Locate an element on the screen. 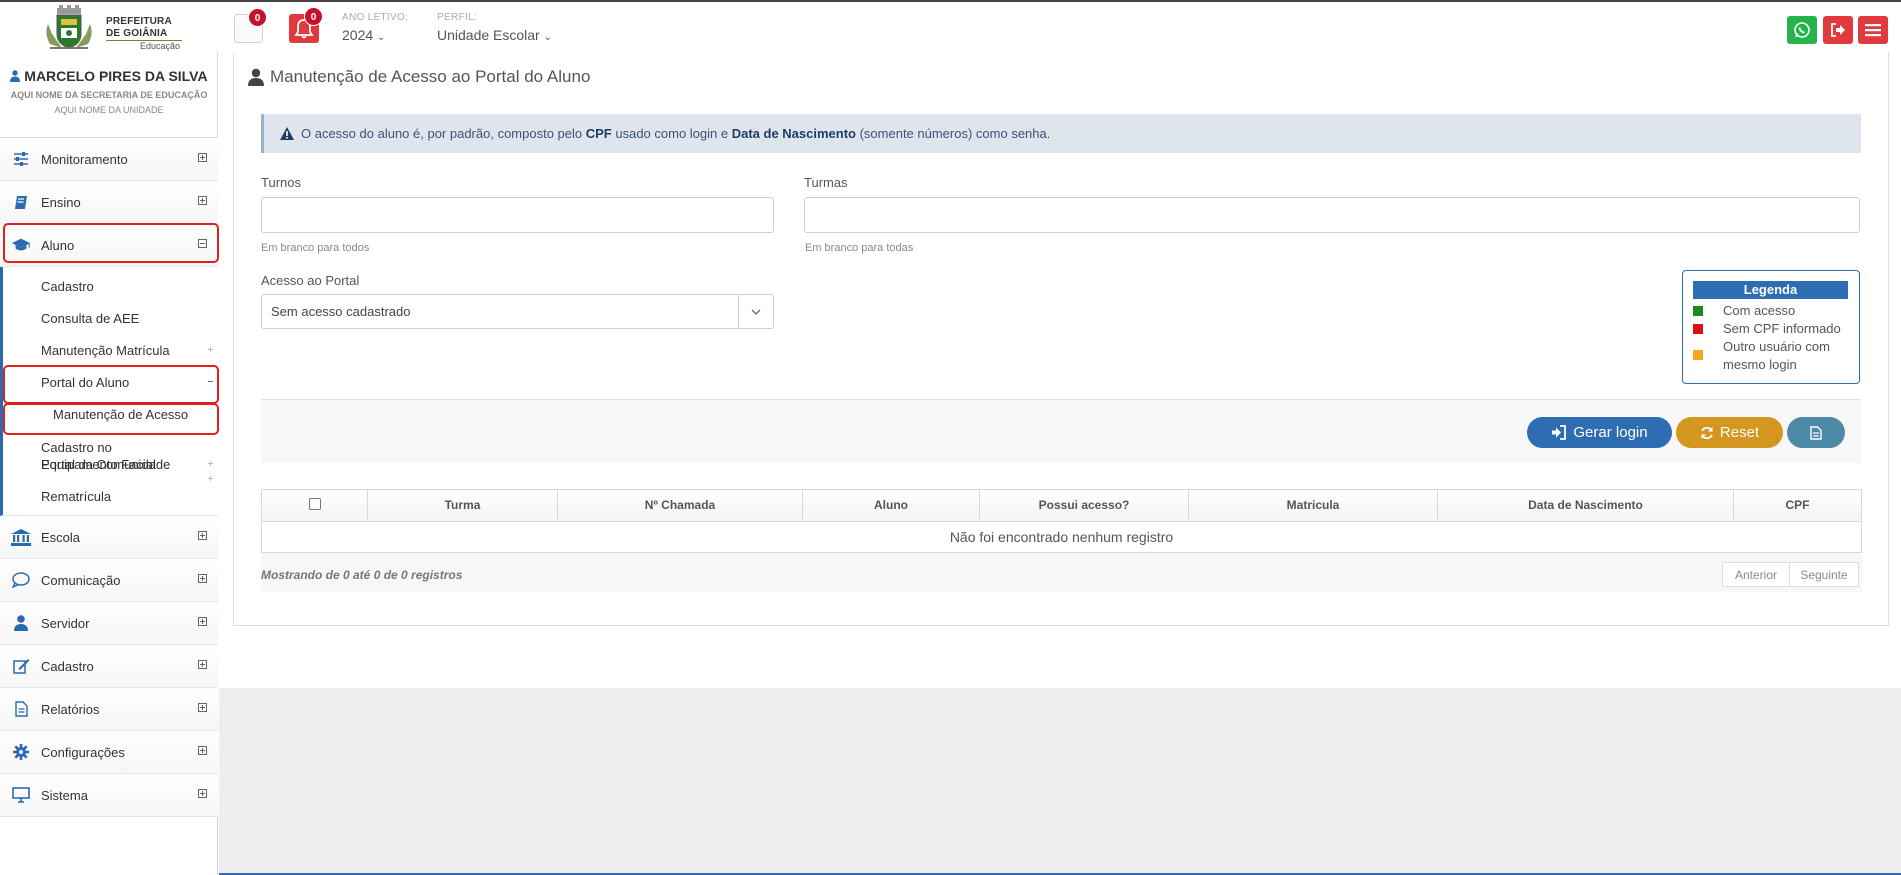 The height and width of the screenshot is (875, 1901). messages-button: 0 is located at coordinates (250, 25).